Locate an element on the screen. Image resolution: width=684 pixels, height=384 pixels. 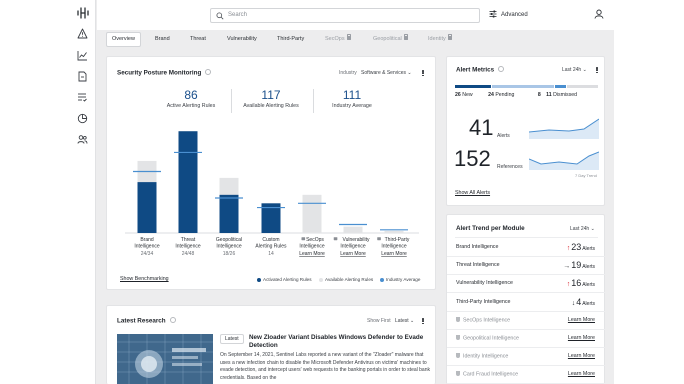
range-value: Last 24h is located at coordinates (580, 229).